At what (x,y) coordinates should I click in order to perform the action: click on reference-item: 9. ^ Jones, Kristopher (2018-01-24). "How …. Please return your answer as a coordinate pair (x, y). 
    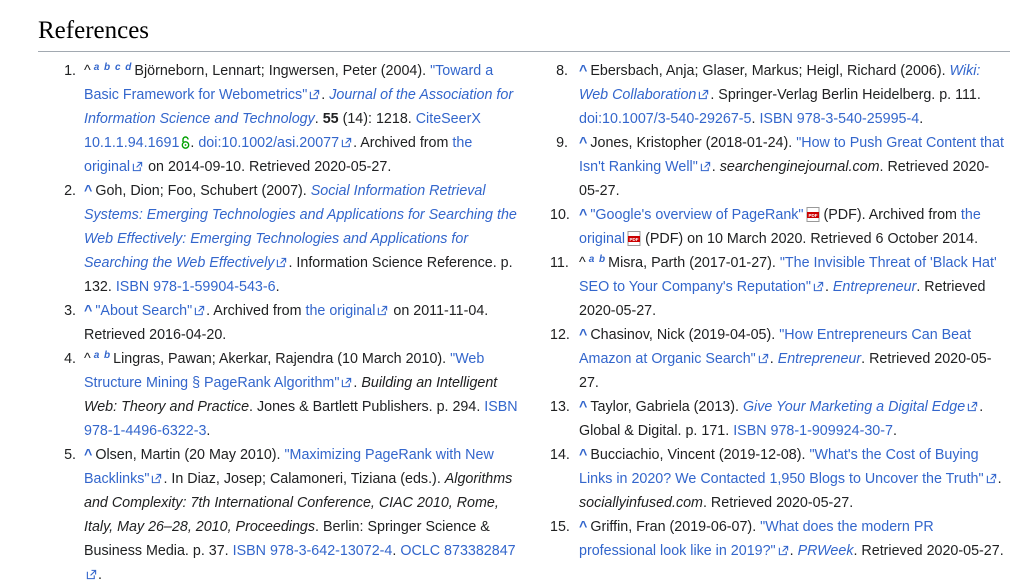
    Looking at the image, I should click on (781, 167).